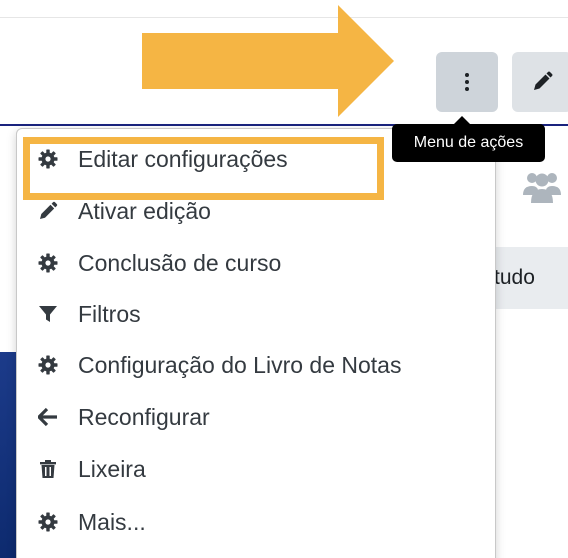 The height and width of the screenshot is (558, 568). Describe the element at coordinates (109, 313) in the screenshot. I see `menu-item-label: Filtros` at that location.